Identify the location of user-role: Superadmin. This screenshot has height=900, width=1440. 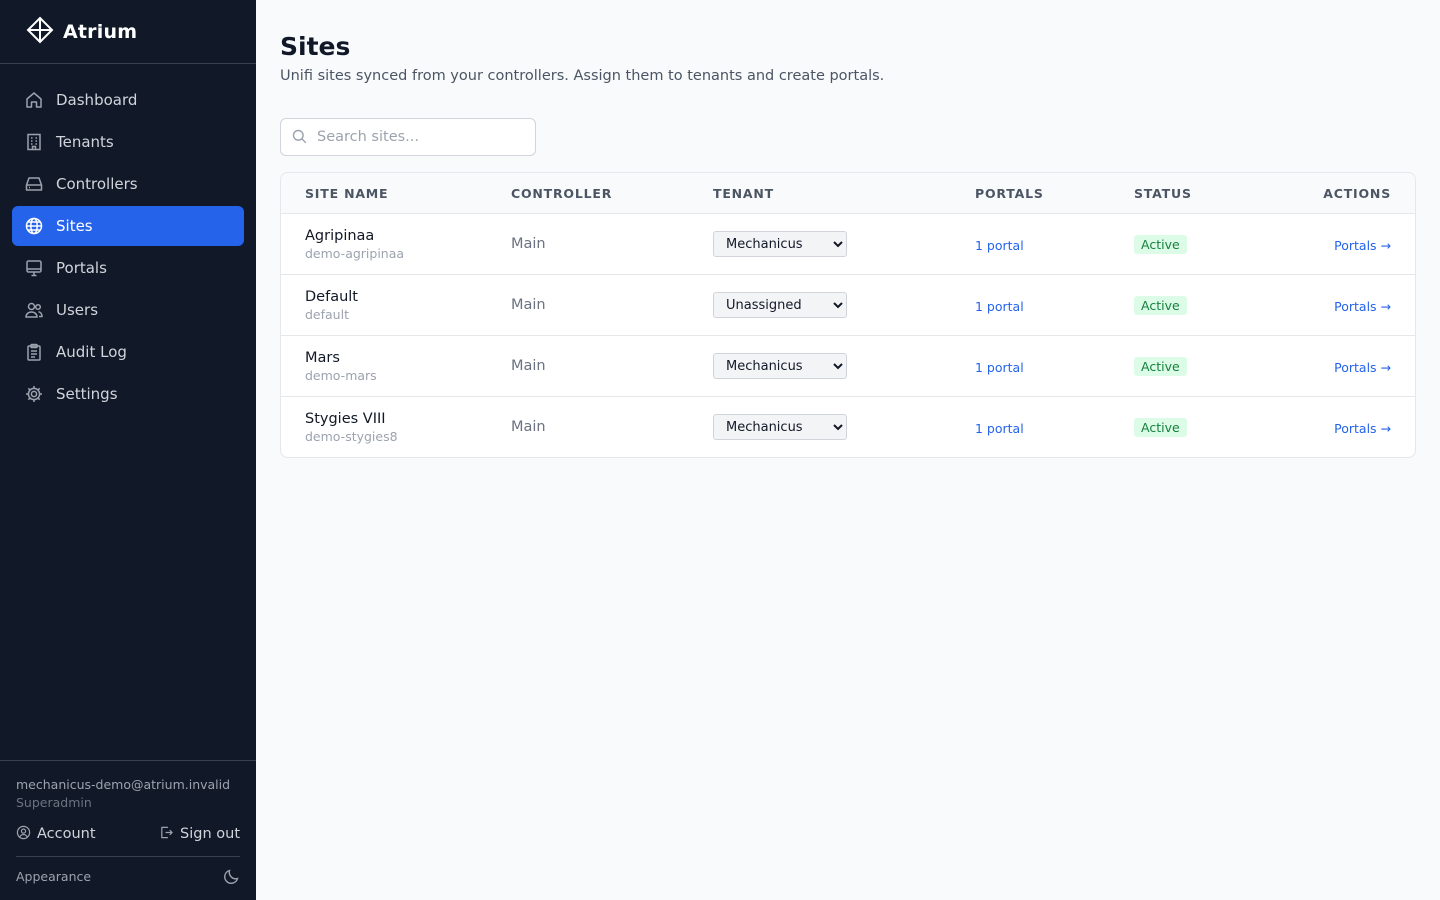
(54, 802).